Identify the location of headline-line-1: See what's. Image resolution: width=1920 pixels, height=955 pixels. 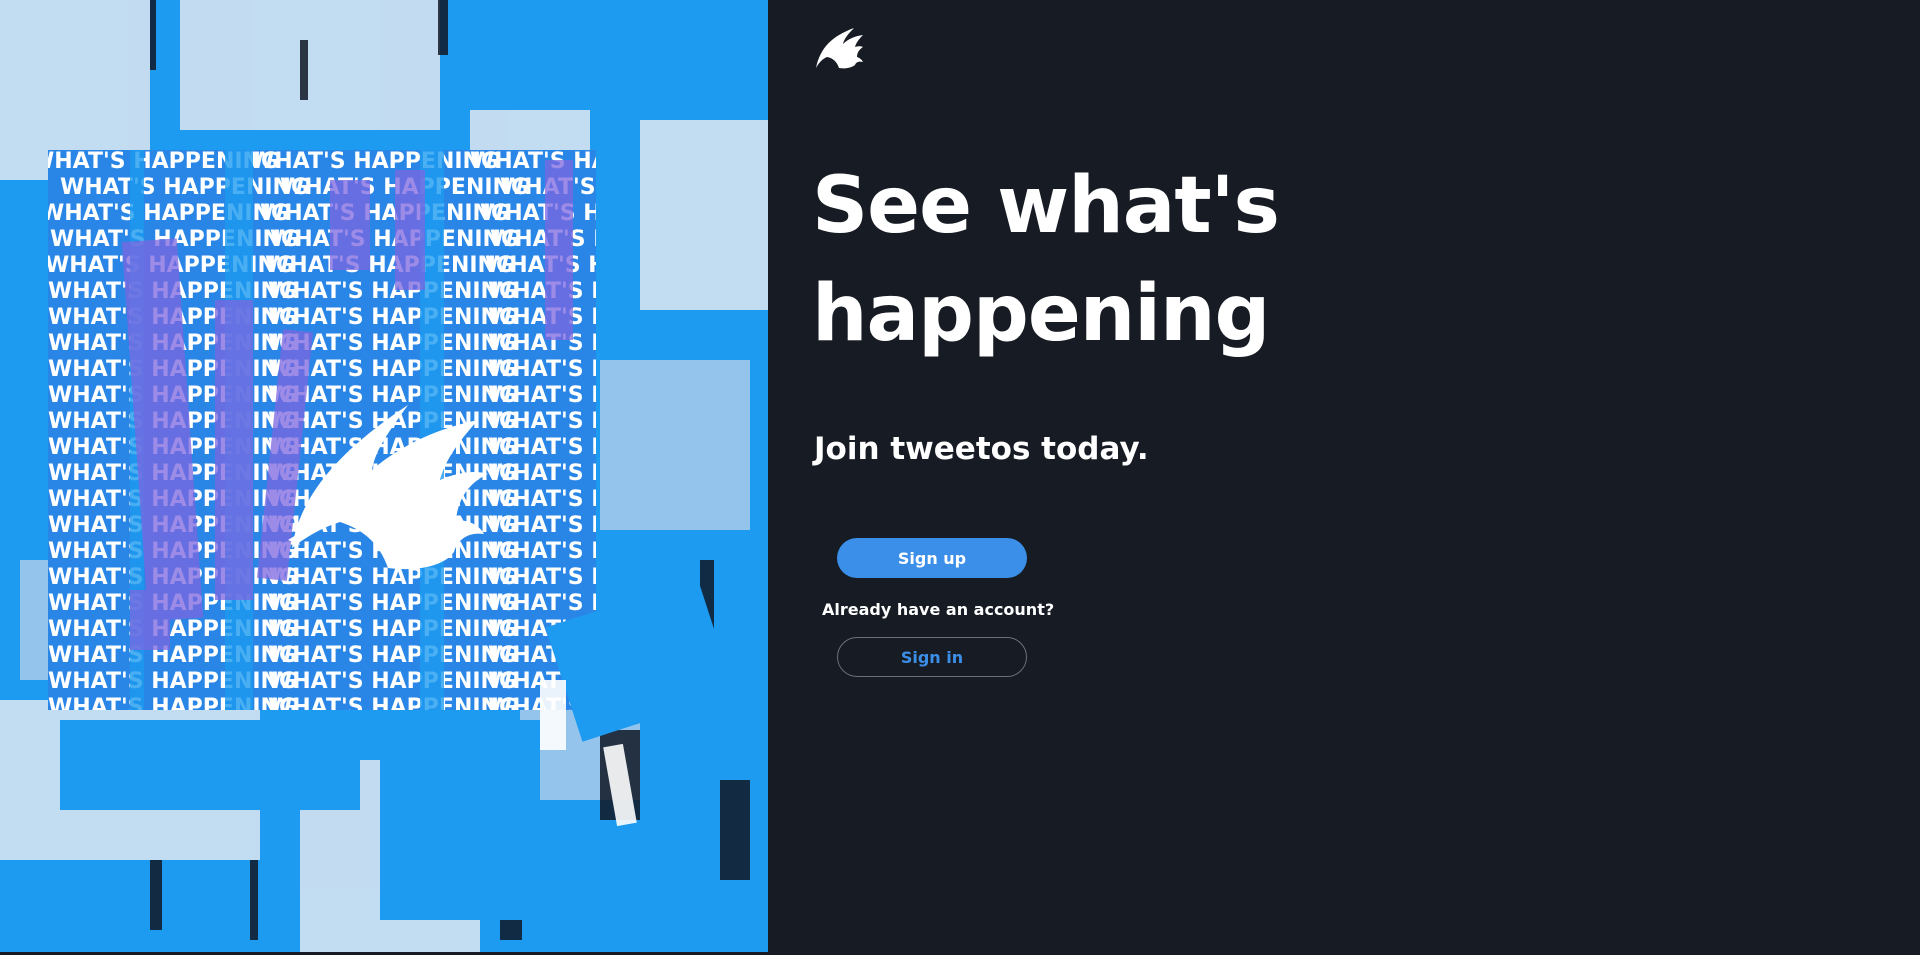
(1046, 206).